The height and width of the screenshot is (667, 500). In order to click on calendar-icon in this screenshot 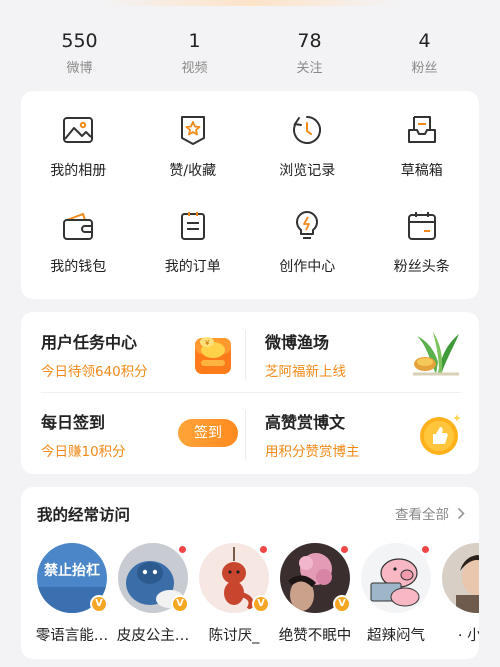, I will do `click(421, 226)`.